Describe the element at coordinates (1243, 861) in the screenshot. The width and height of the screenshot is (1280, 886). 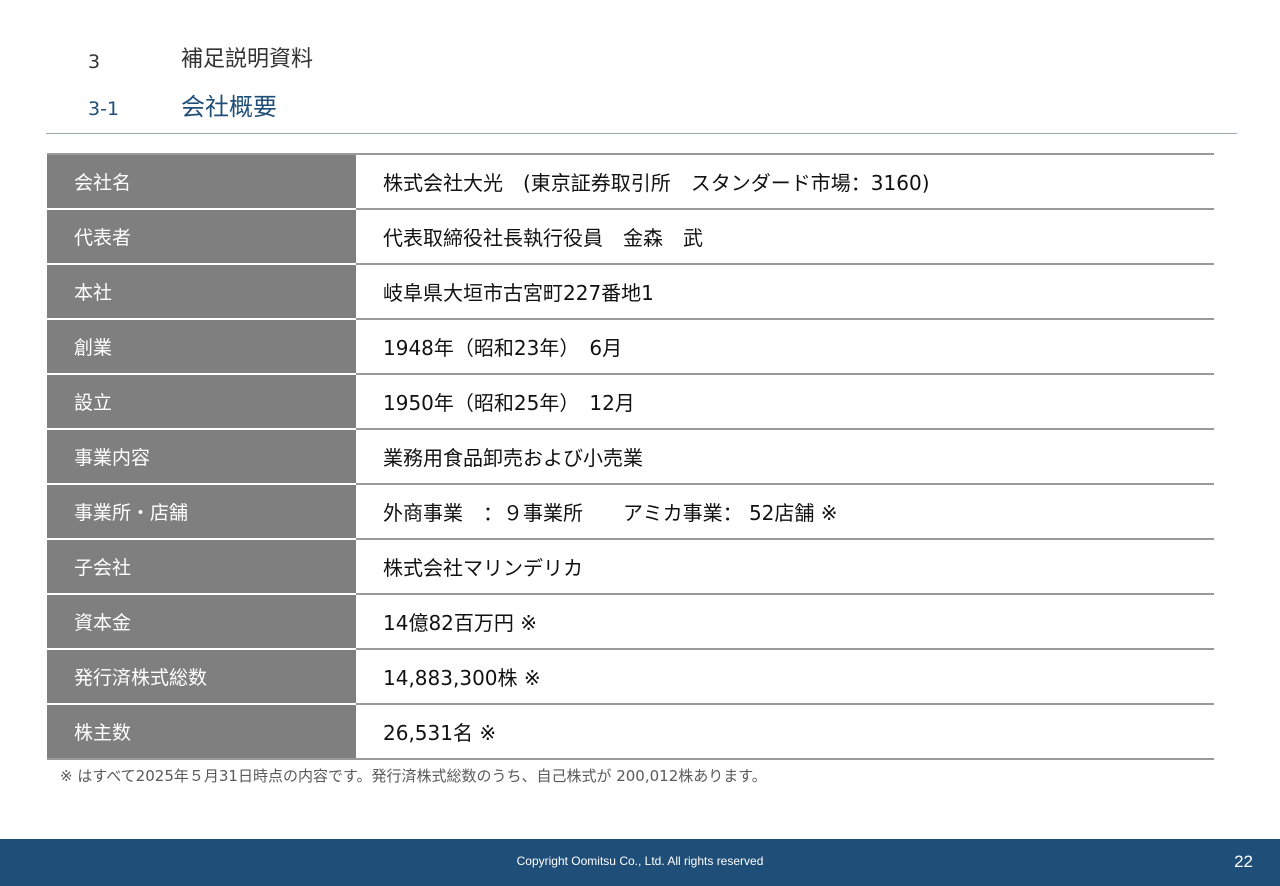
I see `page-number: 22` at that location.